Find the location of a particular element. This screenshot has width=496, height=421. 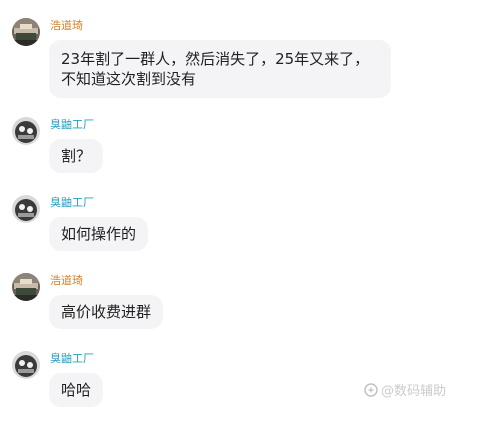

message-bubble: 23年割了一群人，然后消失了，25年又来了，不知道这次割到没有 is located at coordinates (220, 69).